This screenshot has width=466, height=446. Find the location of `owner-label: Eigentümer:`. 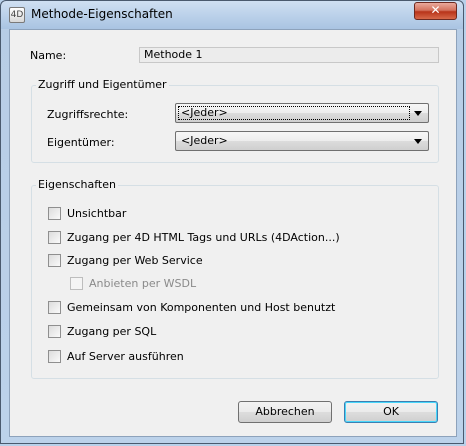

owner-label: Eigentümer: is located at coordinates (81, 142).